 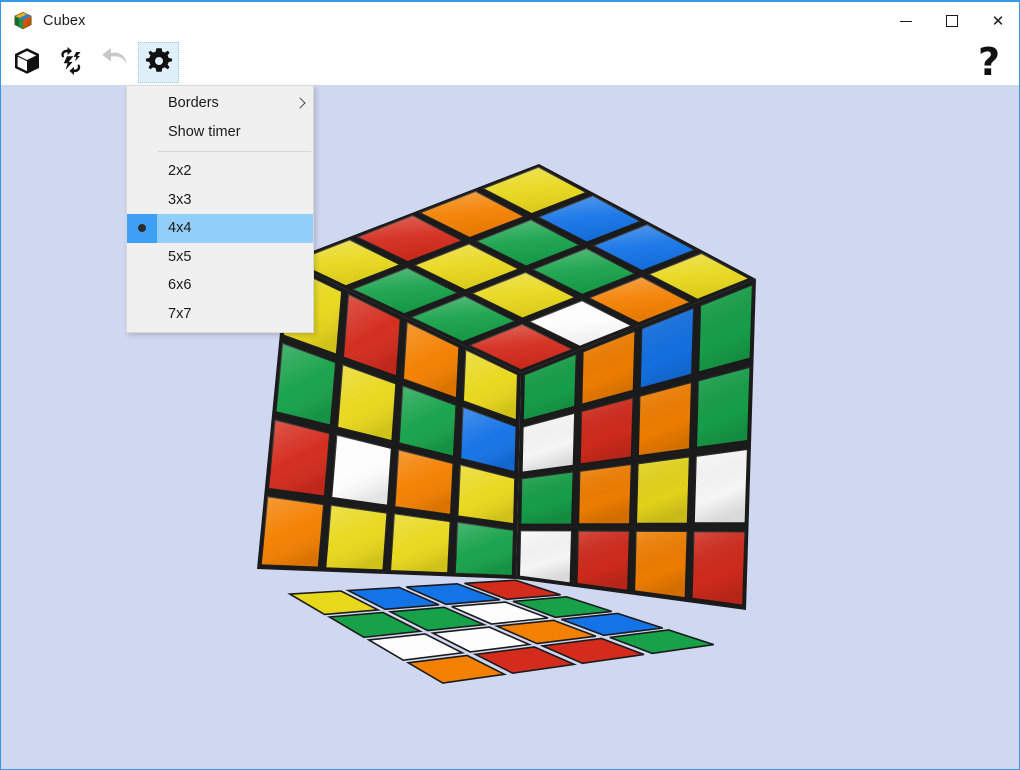 I want to click on cube-view-button, so click(x=26, y=62).